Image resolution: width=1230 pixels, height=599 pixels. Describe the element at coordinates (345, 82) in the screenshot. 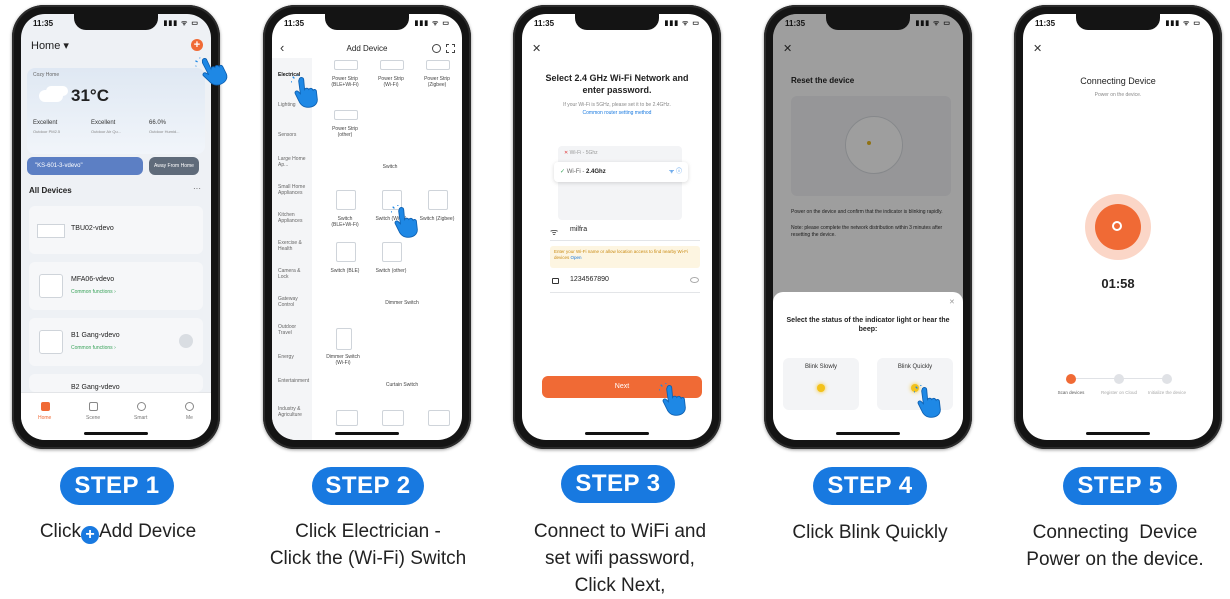

I see `product-power-strip-ble: Power Strip (BLE+Wi-Fi)` at that location.